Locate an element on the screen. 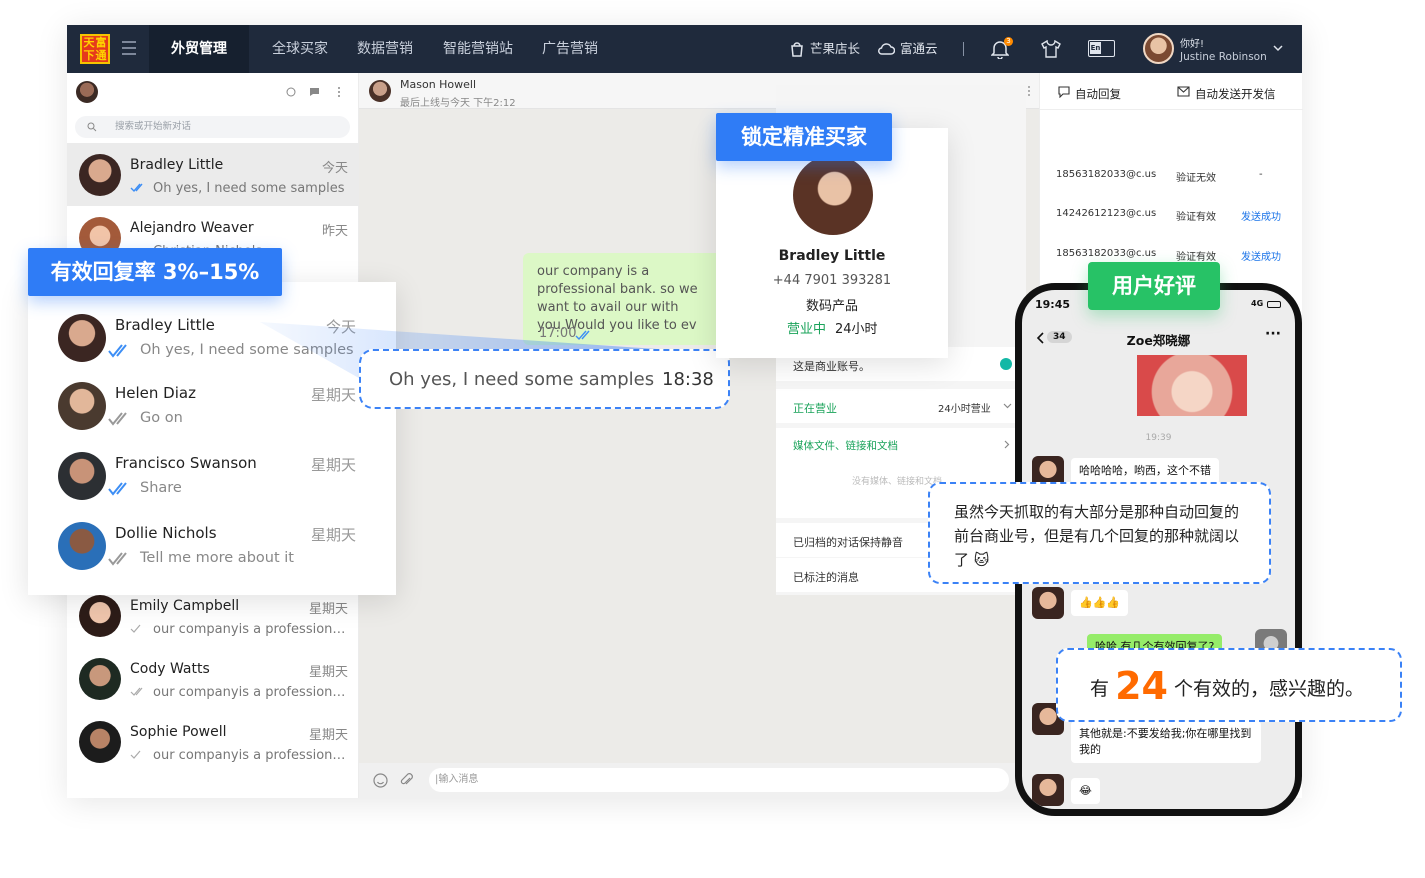 The height and width of the screenshot is (878, 1425). divider is located at coordinates (963, 49).